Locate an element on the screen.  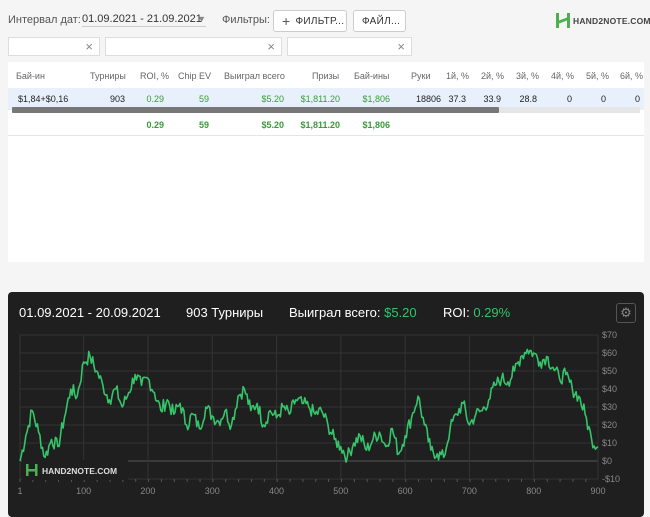
col-header-buyin: Бай-ин is located at coordinates (30, 76).